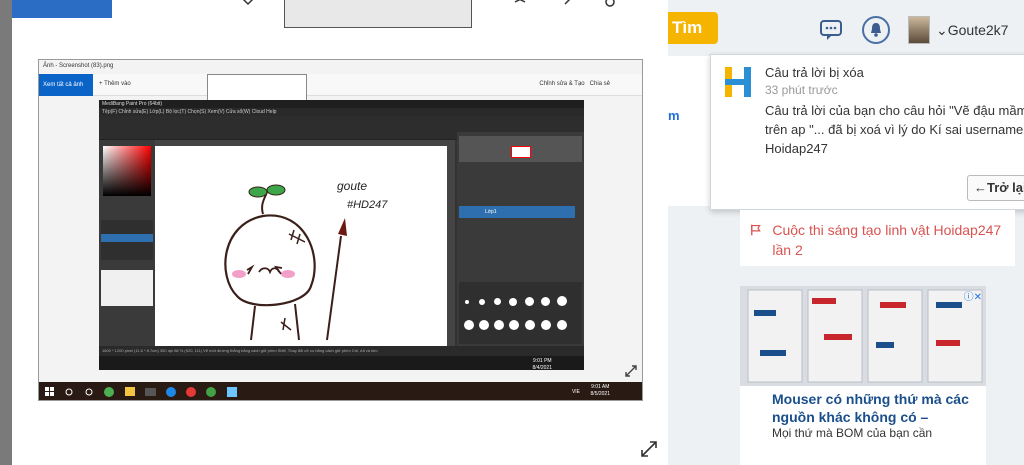 The image size is (1024, 465). I want to click on layer-row: Lớp1, so click(517, 212).